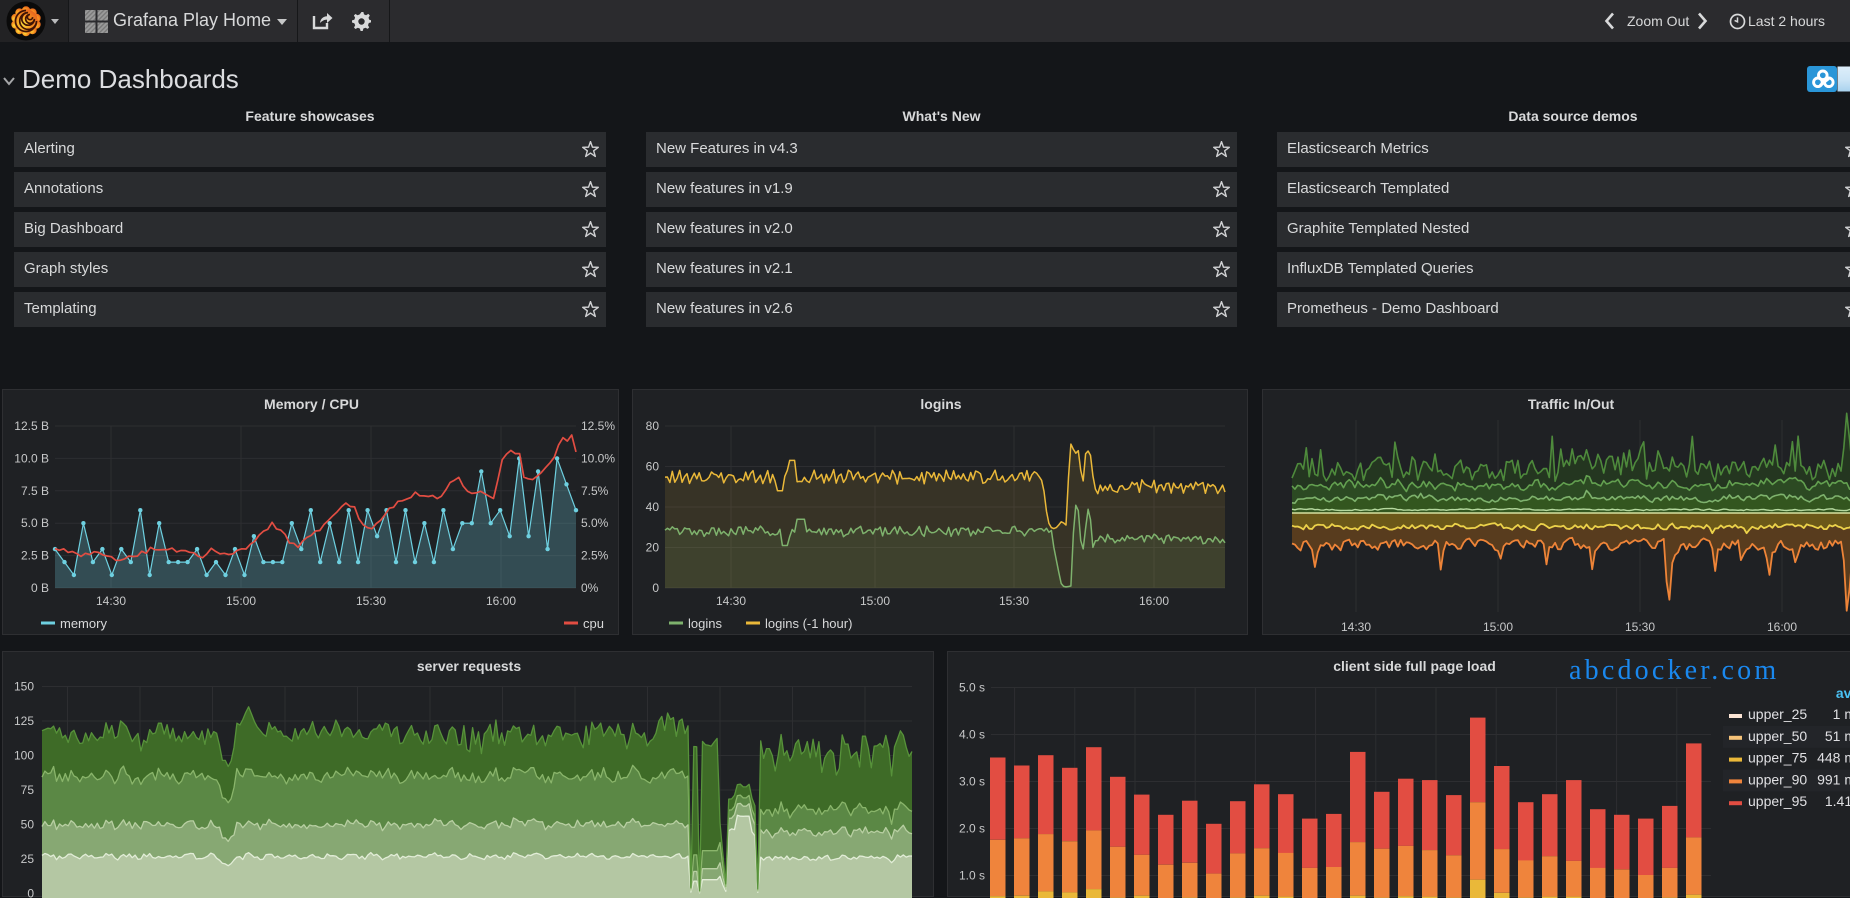 The height and width of the screenshot is (898, 1850). Describe the element at coordinates (653, 507) in the screenshot. I see `svg-text: 40` at that location.